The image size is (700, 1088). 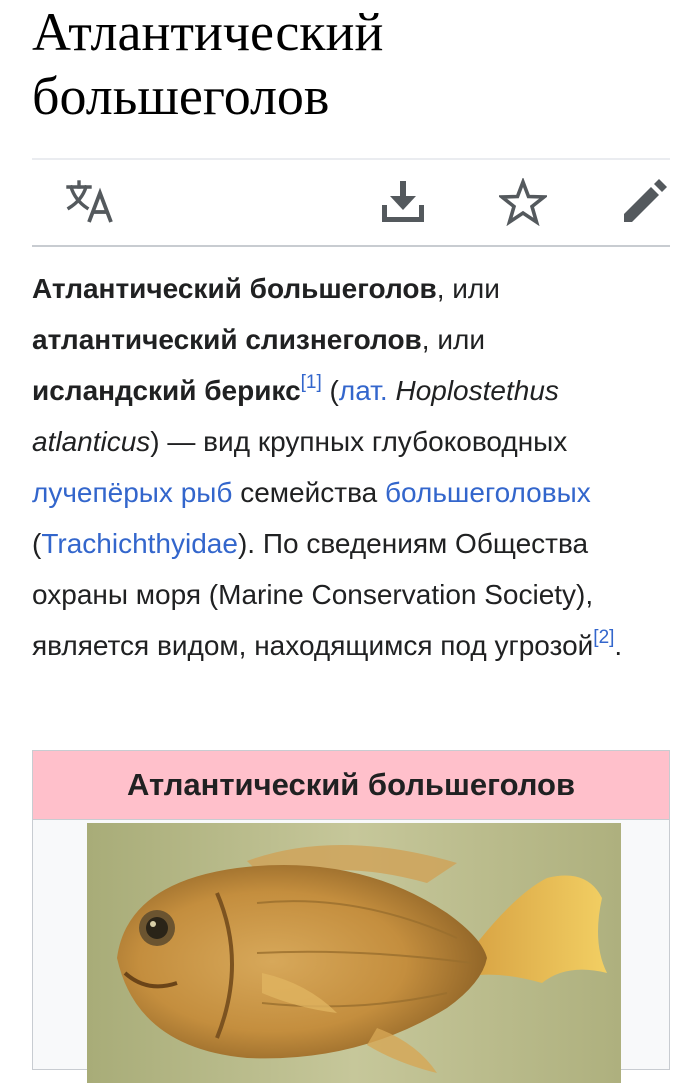 I want to click on download-icon, so click(x=403, y=202).